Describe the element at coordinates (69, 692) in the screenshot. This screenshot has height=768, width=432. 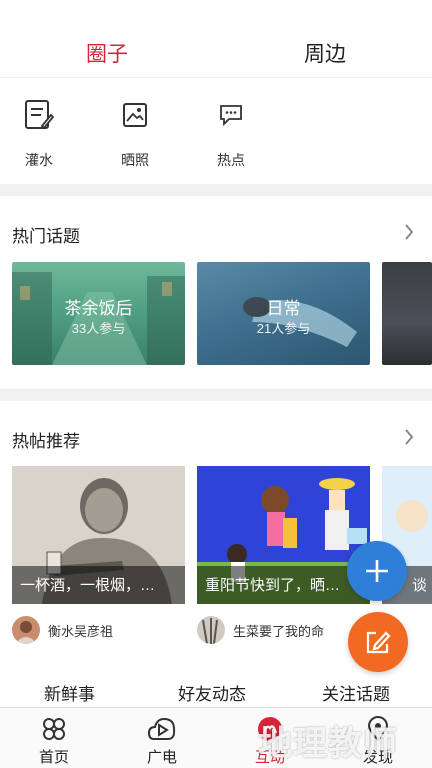
I see `tab-fresh: 新鲜事` at that location.